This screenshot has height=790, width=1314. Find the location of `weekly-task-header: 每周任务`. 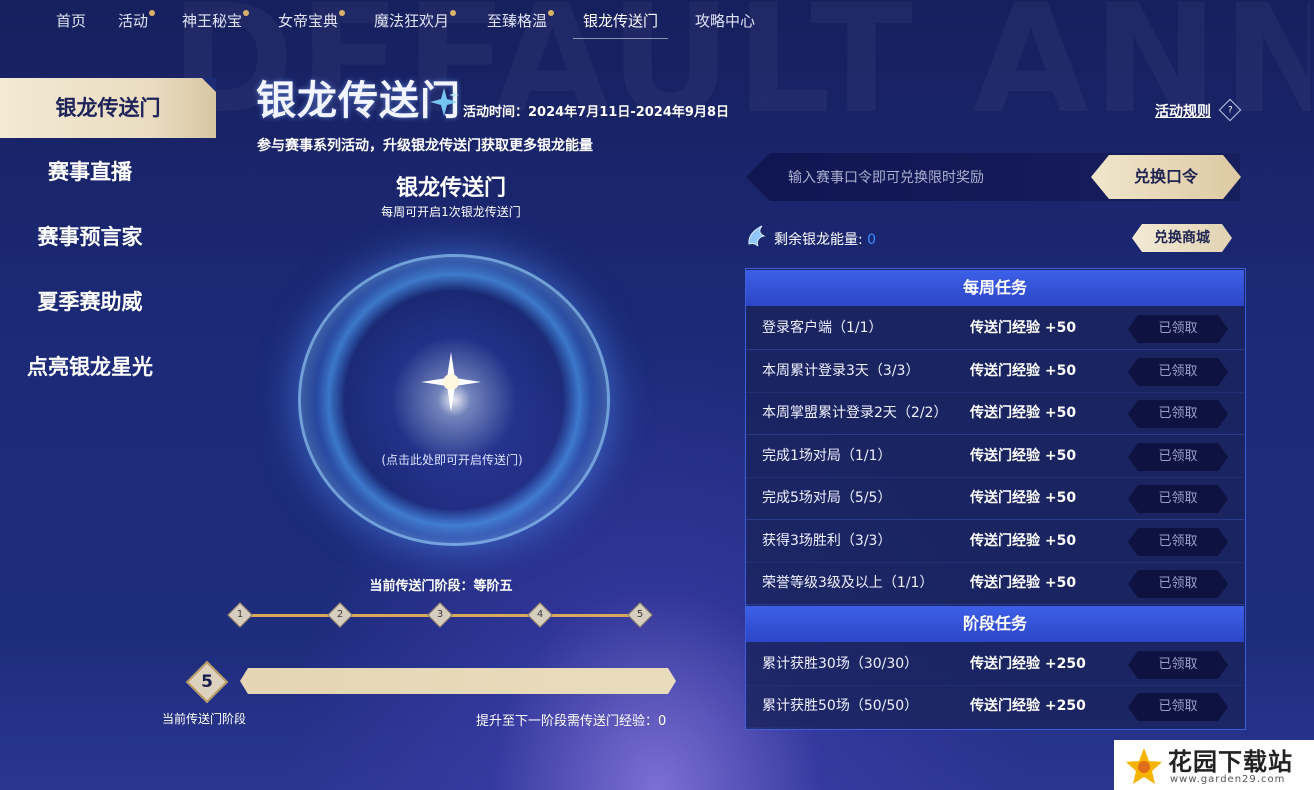

weekly-task-header: 每周任务 is located at coordinates (995, 288).